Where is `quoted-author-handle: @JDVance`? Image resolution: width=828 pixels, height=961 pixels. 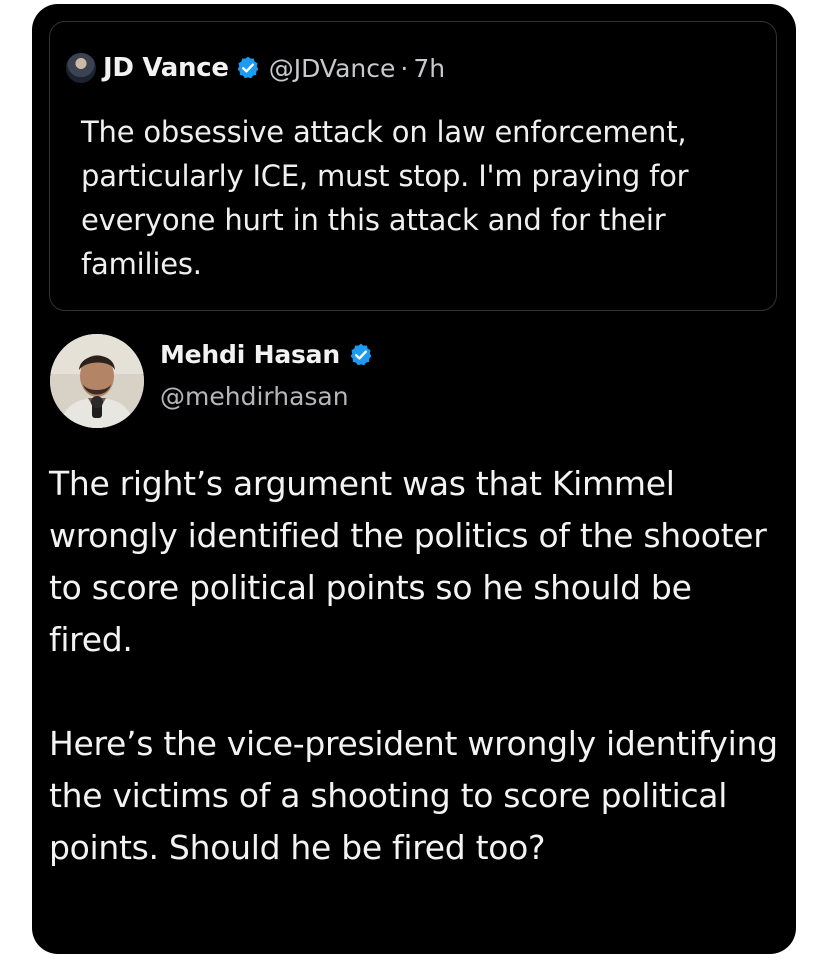
quoted-author-handle: @JDVance is located at coordinates (332, 68).